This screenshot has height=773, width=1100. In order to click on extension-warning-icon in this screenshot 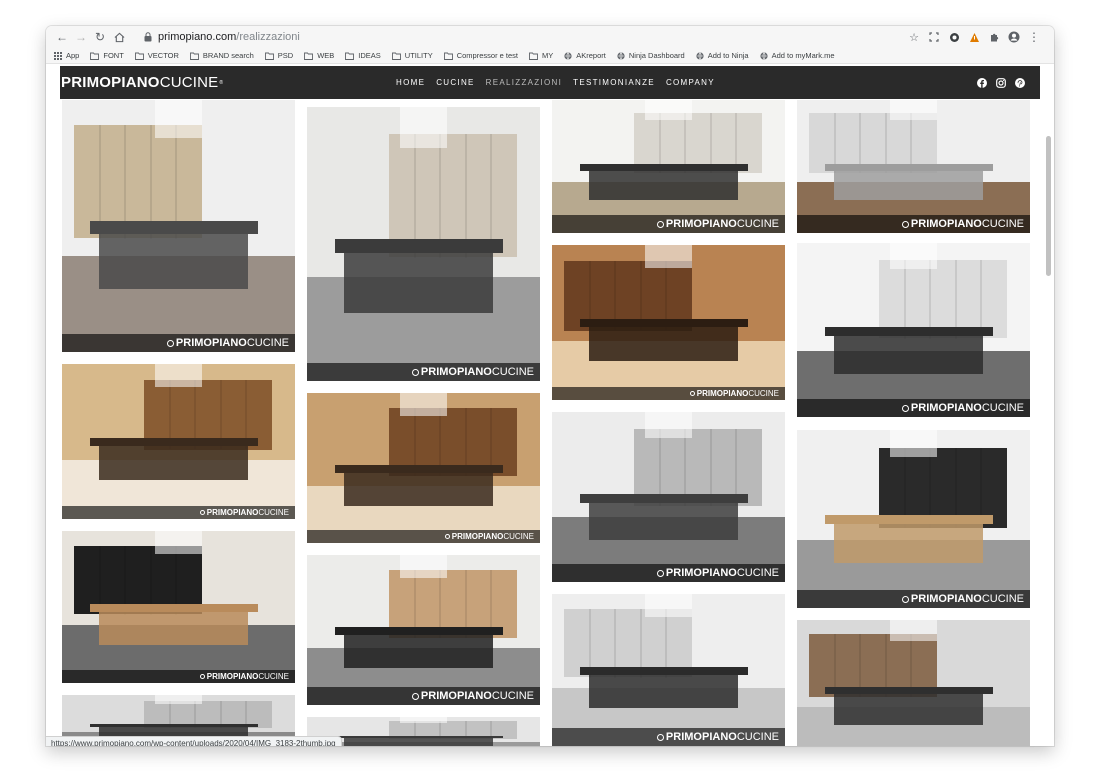, I will do `click(974, 37)`.